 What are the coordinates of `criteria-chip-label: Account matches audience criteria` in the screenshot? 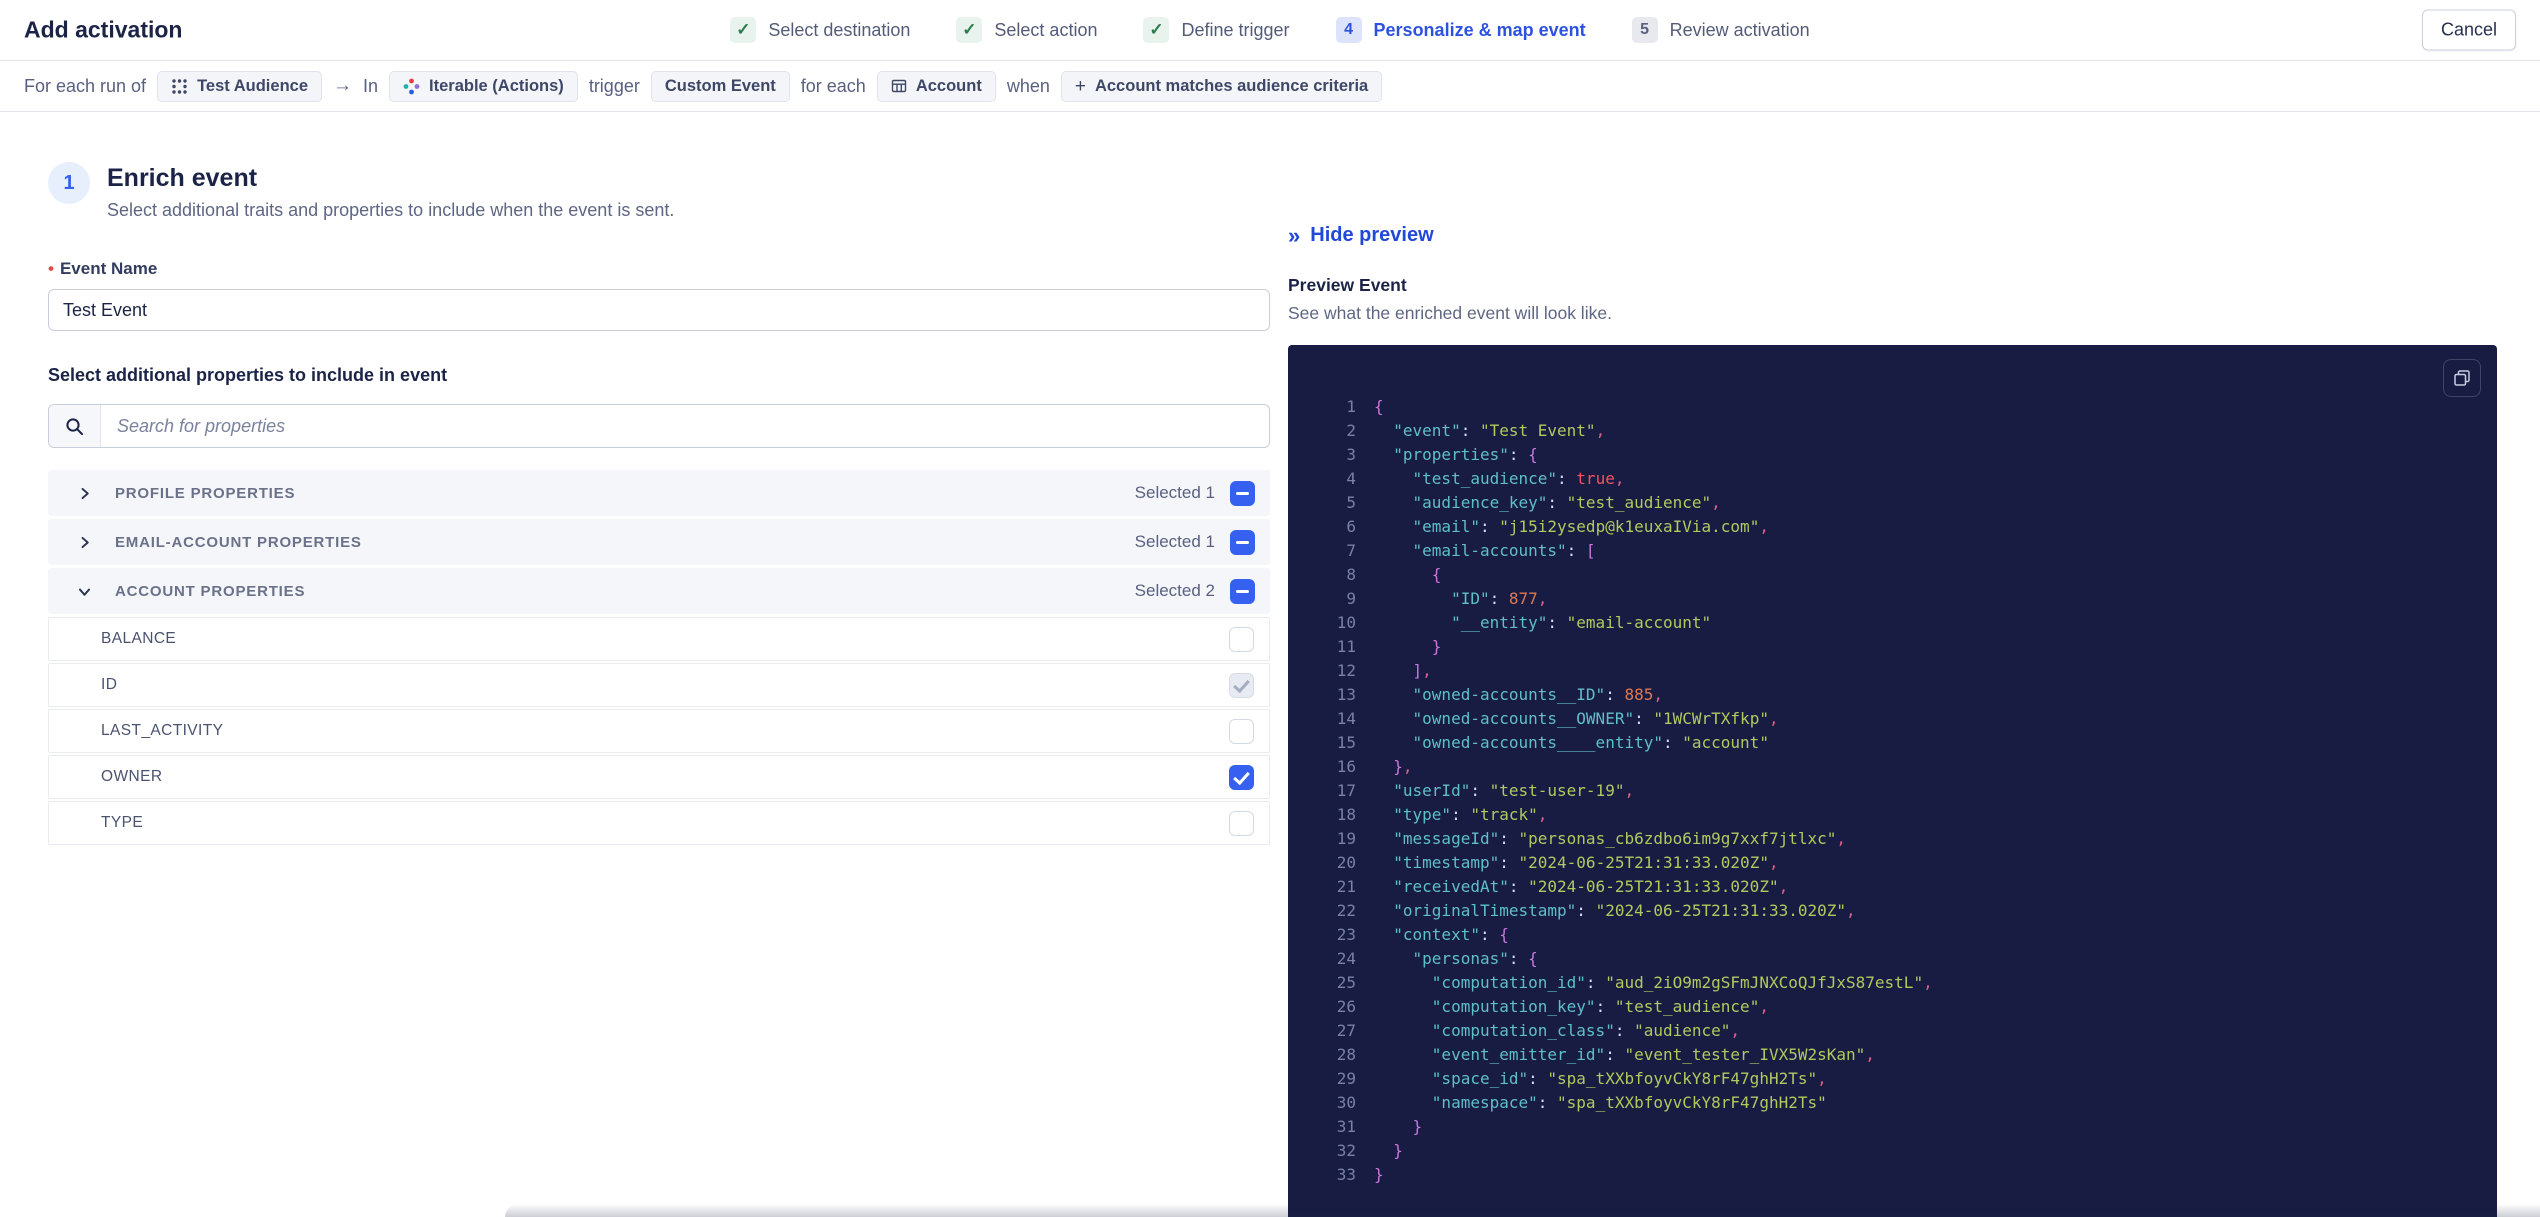 It's located at (1231, 85).